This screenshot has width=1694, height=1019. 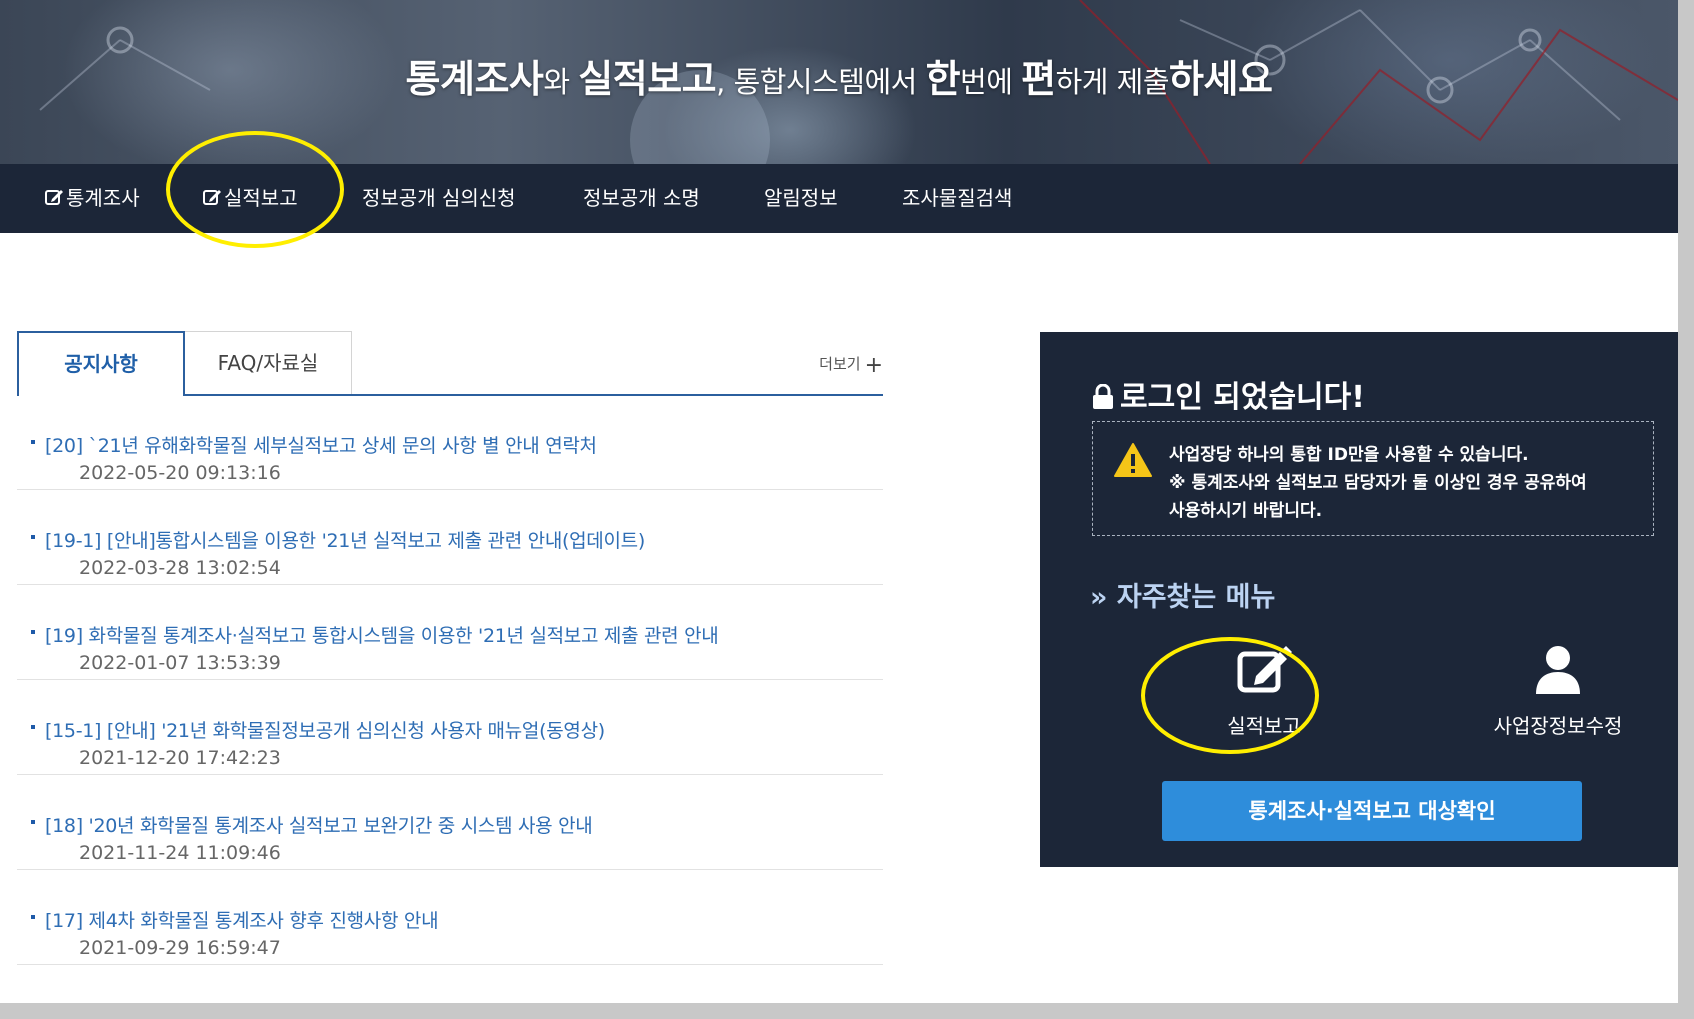 What do you see at coordinates (1112, 82) in the screenshot?
I see `banner-text-8: 하게 제출` at bounding box center [1112, 82].